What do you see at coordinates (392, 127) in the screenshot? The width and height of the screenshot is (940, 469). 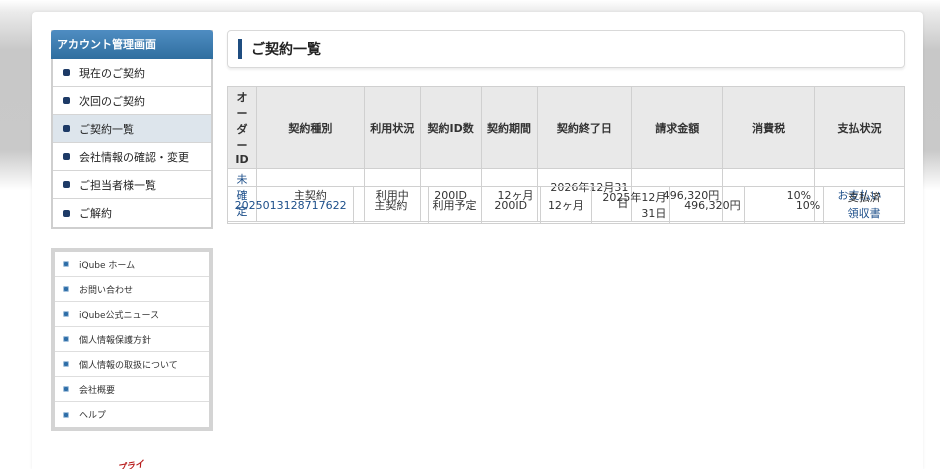 I see `col-header-status: 利用状況` at bounding box center [392, 127].